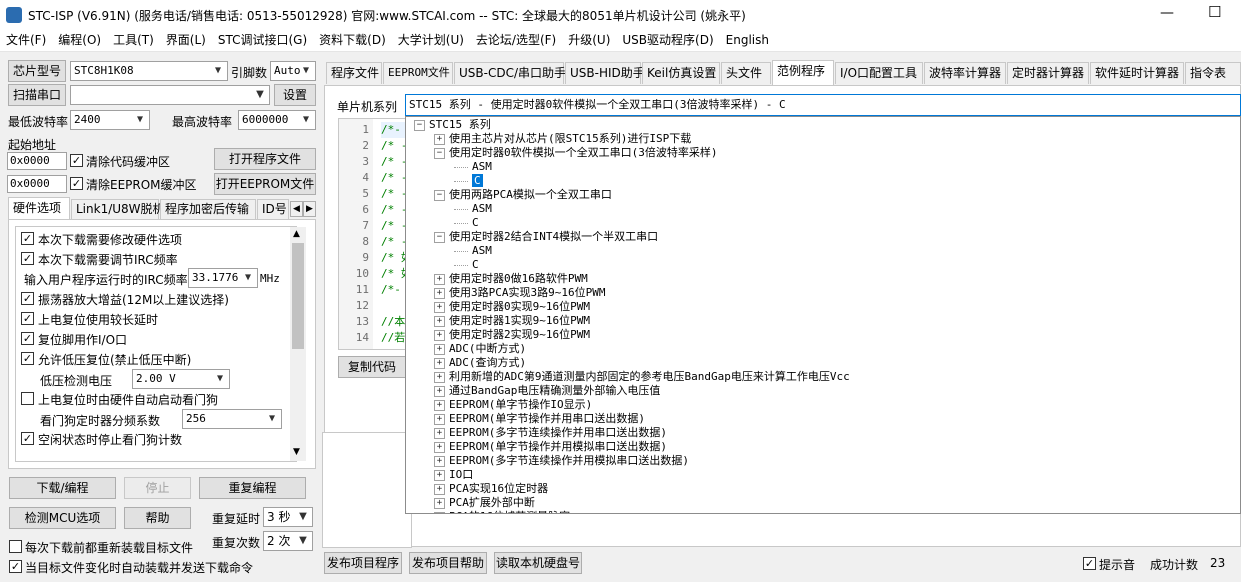 The height and width of the screenshot is (582, 1241). I want to click on download-program-button: 下载/编程, so click(62, 488).